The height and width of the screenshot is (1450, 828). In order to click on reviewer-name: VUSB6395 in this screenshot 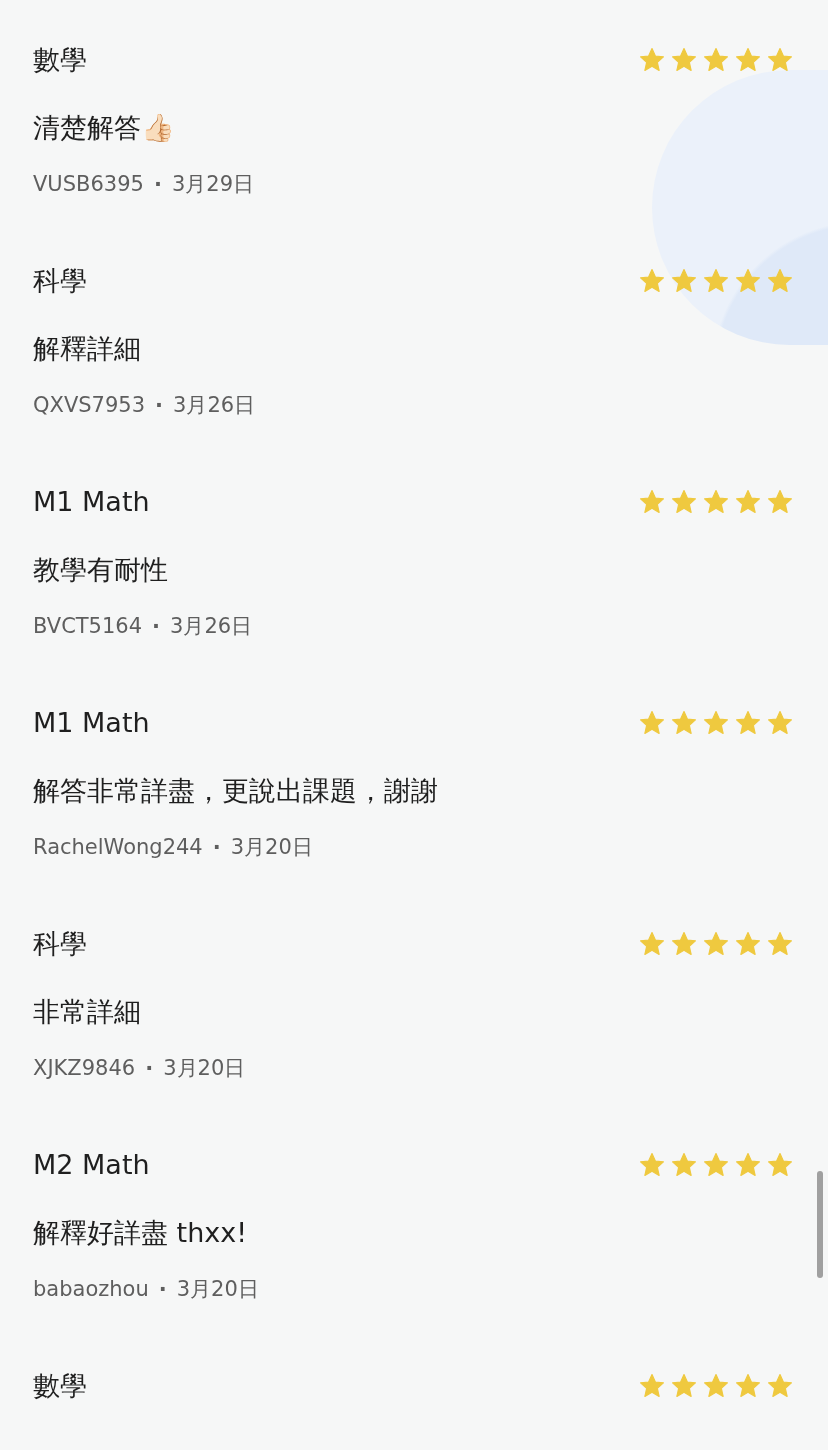, I will do `click(88, 184)`.